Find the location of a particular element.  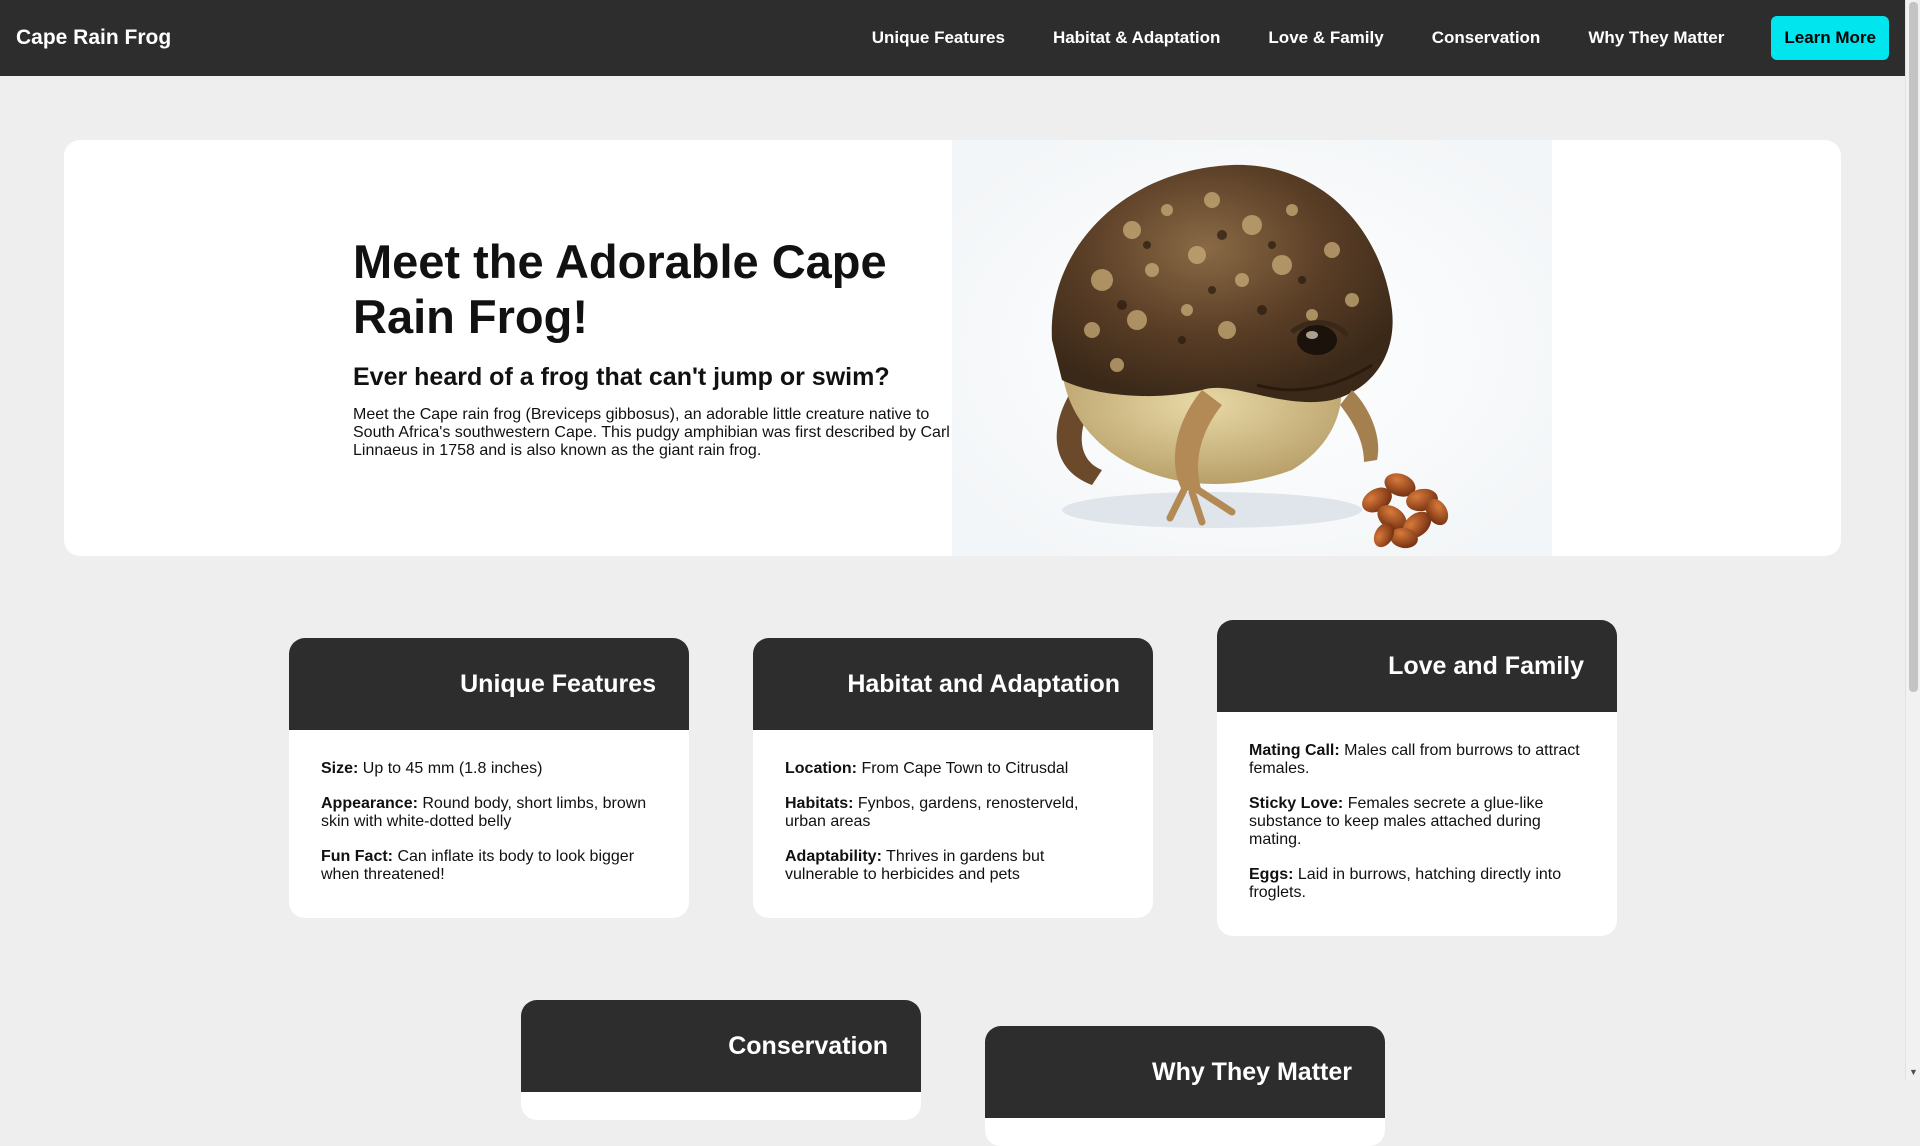

card-conservation: Conservation is located at coordinates (721, 1060).